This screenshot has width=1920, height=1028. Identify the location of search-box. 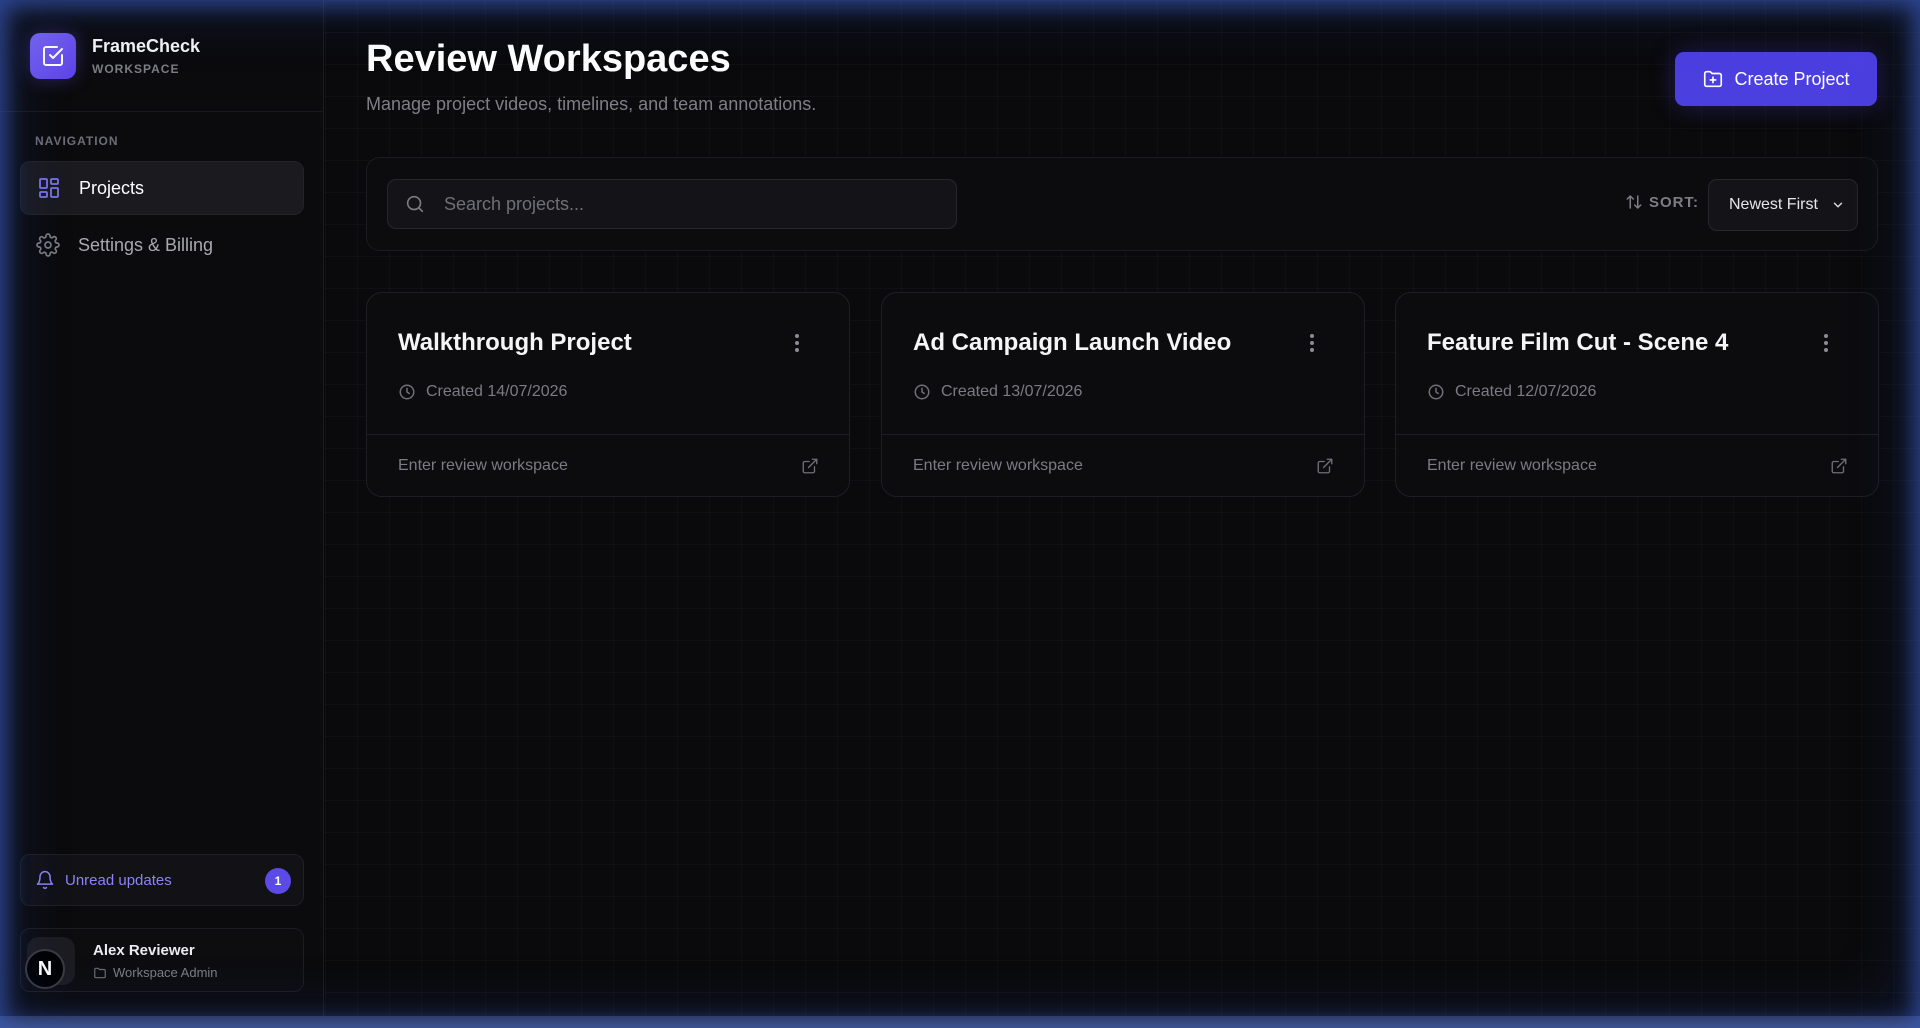
(672, 204).